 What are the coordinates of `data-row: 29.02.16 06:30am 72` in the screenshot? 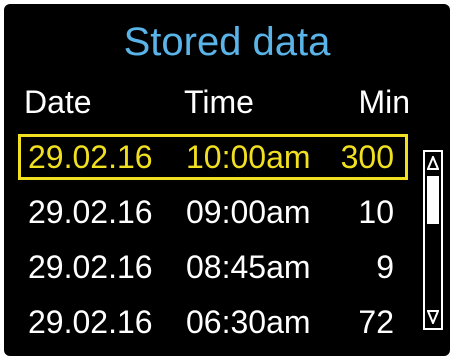 It's located at (213, 322).